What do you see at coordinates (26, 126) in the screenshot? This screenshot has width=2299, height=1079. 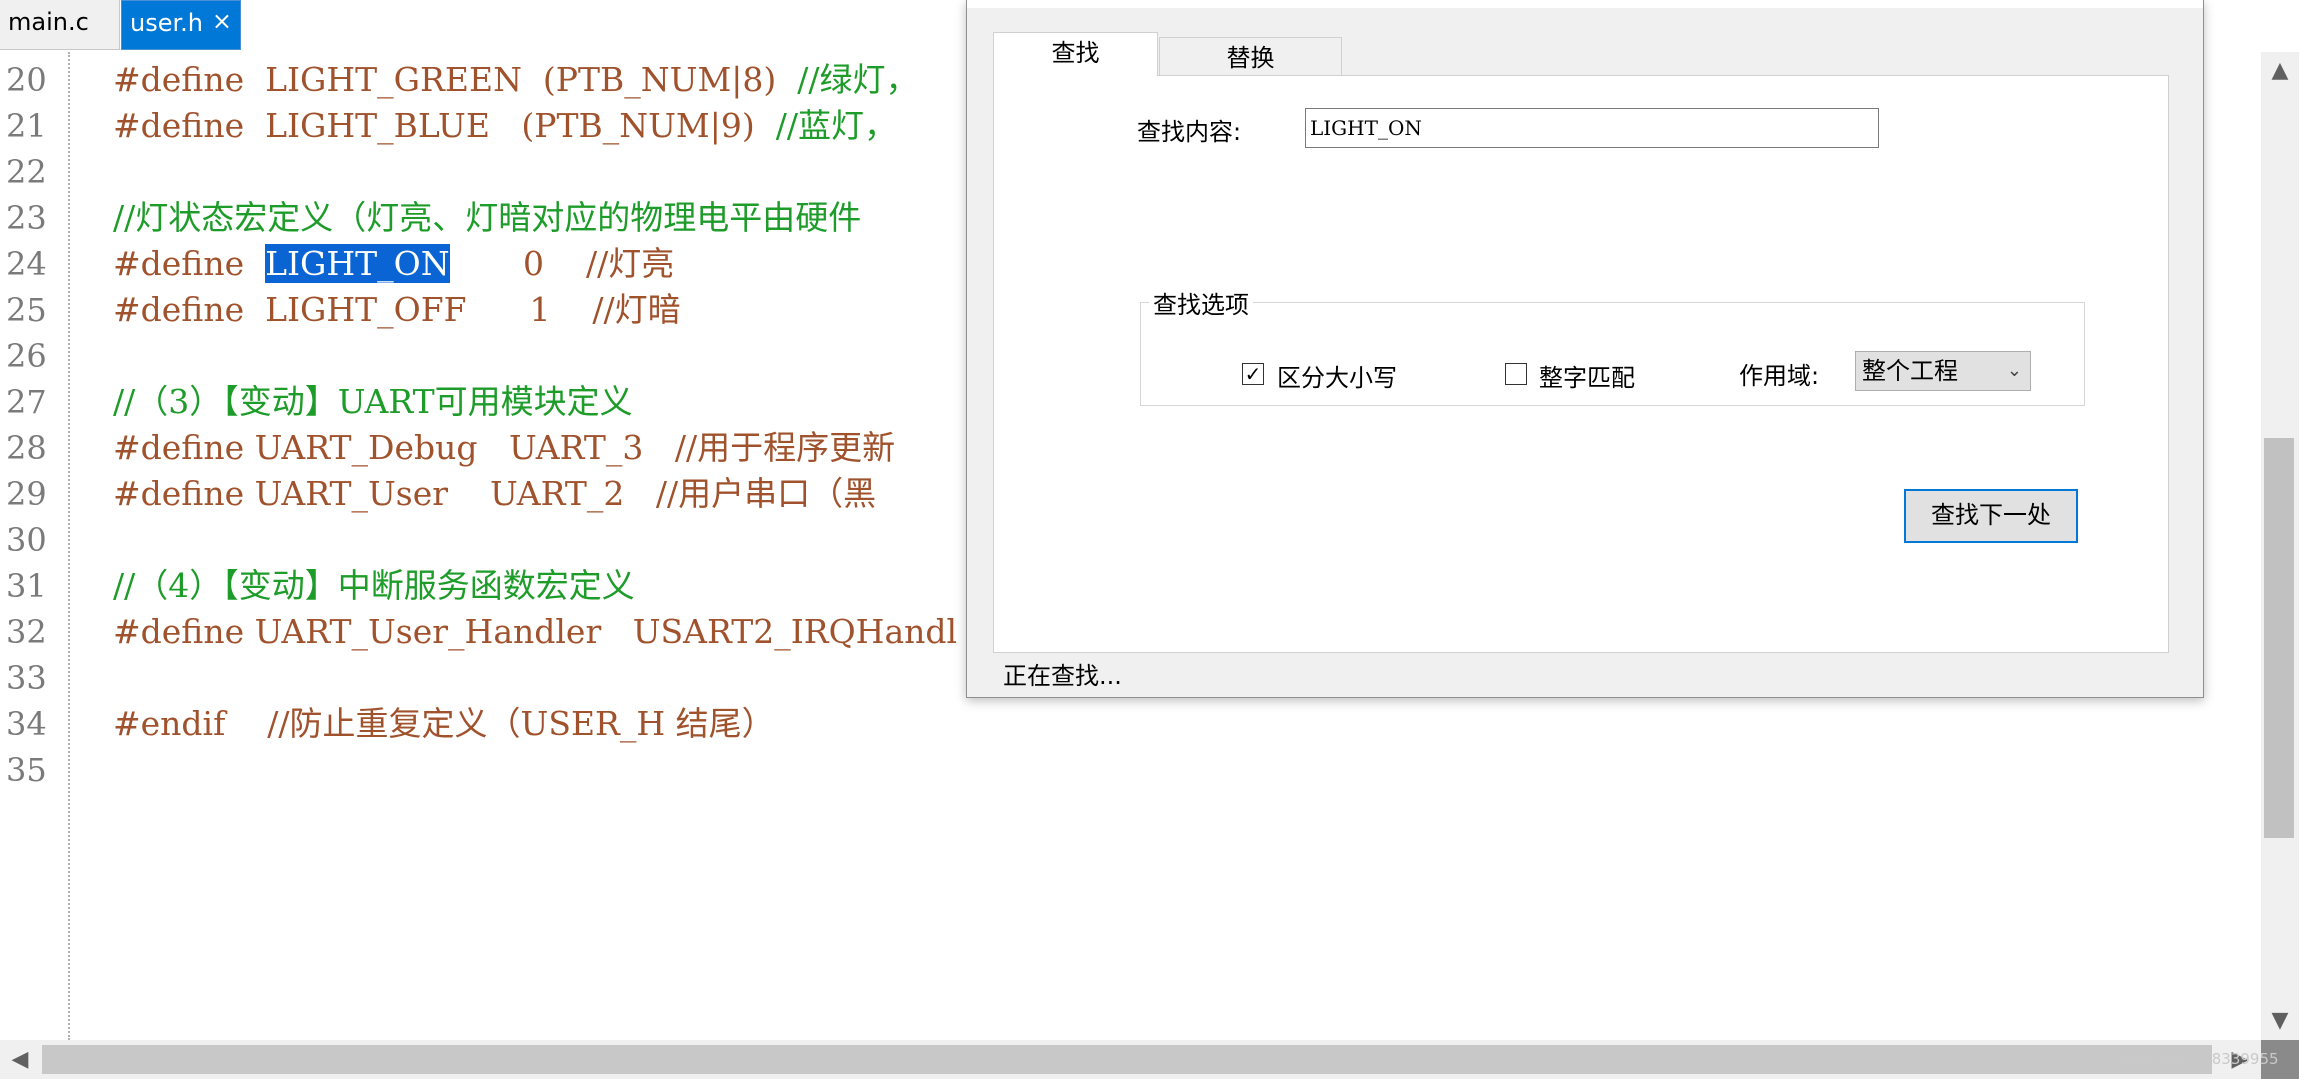 I see `line-number: 21` at bounding box center [26, 126].